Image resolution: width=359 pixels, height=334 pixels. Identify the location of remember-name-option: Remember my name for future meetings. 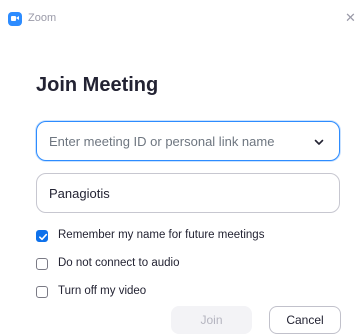
(186, 237).